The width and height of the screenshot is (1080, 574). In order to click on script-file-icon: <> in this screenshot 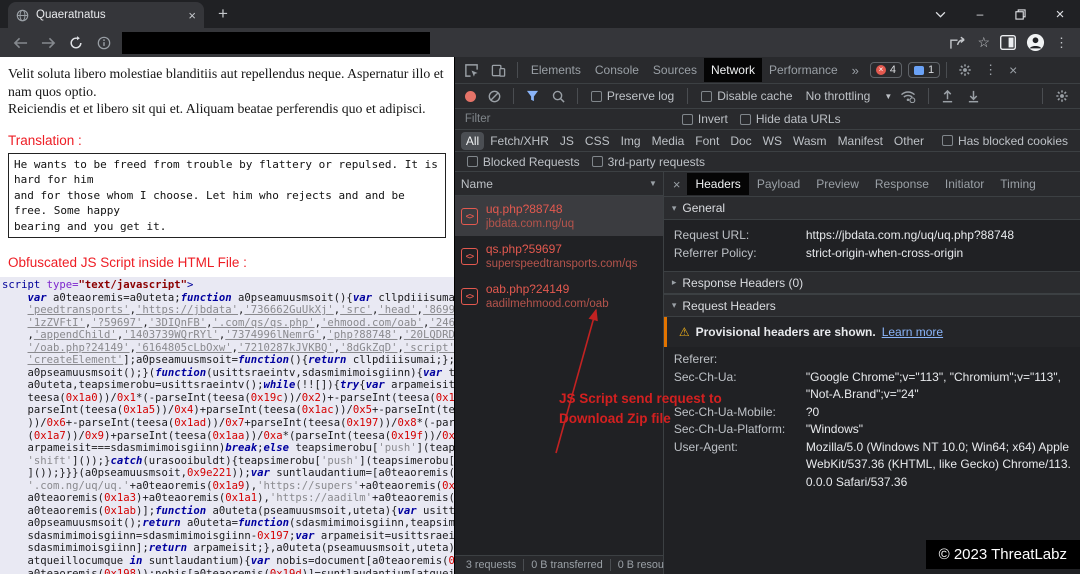, I will do `click(469, 296)`.